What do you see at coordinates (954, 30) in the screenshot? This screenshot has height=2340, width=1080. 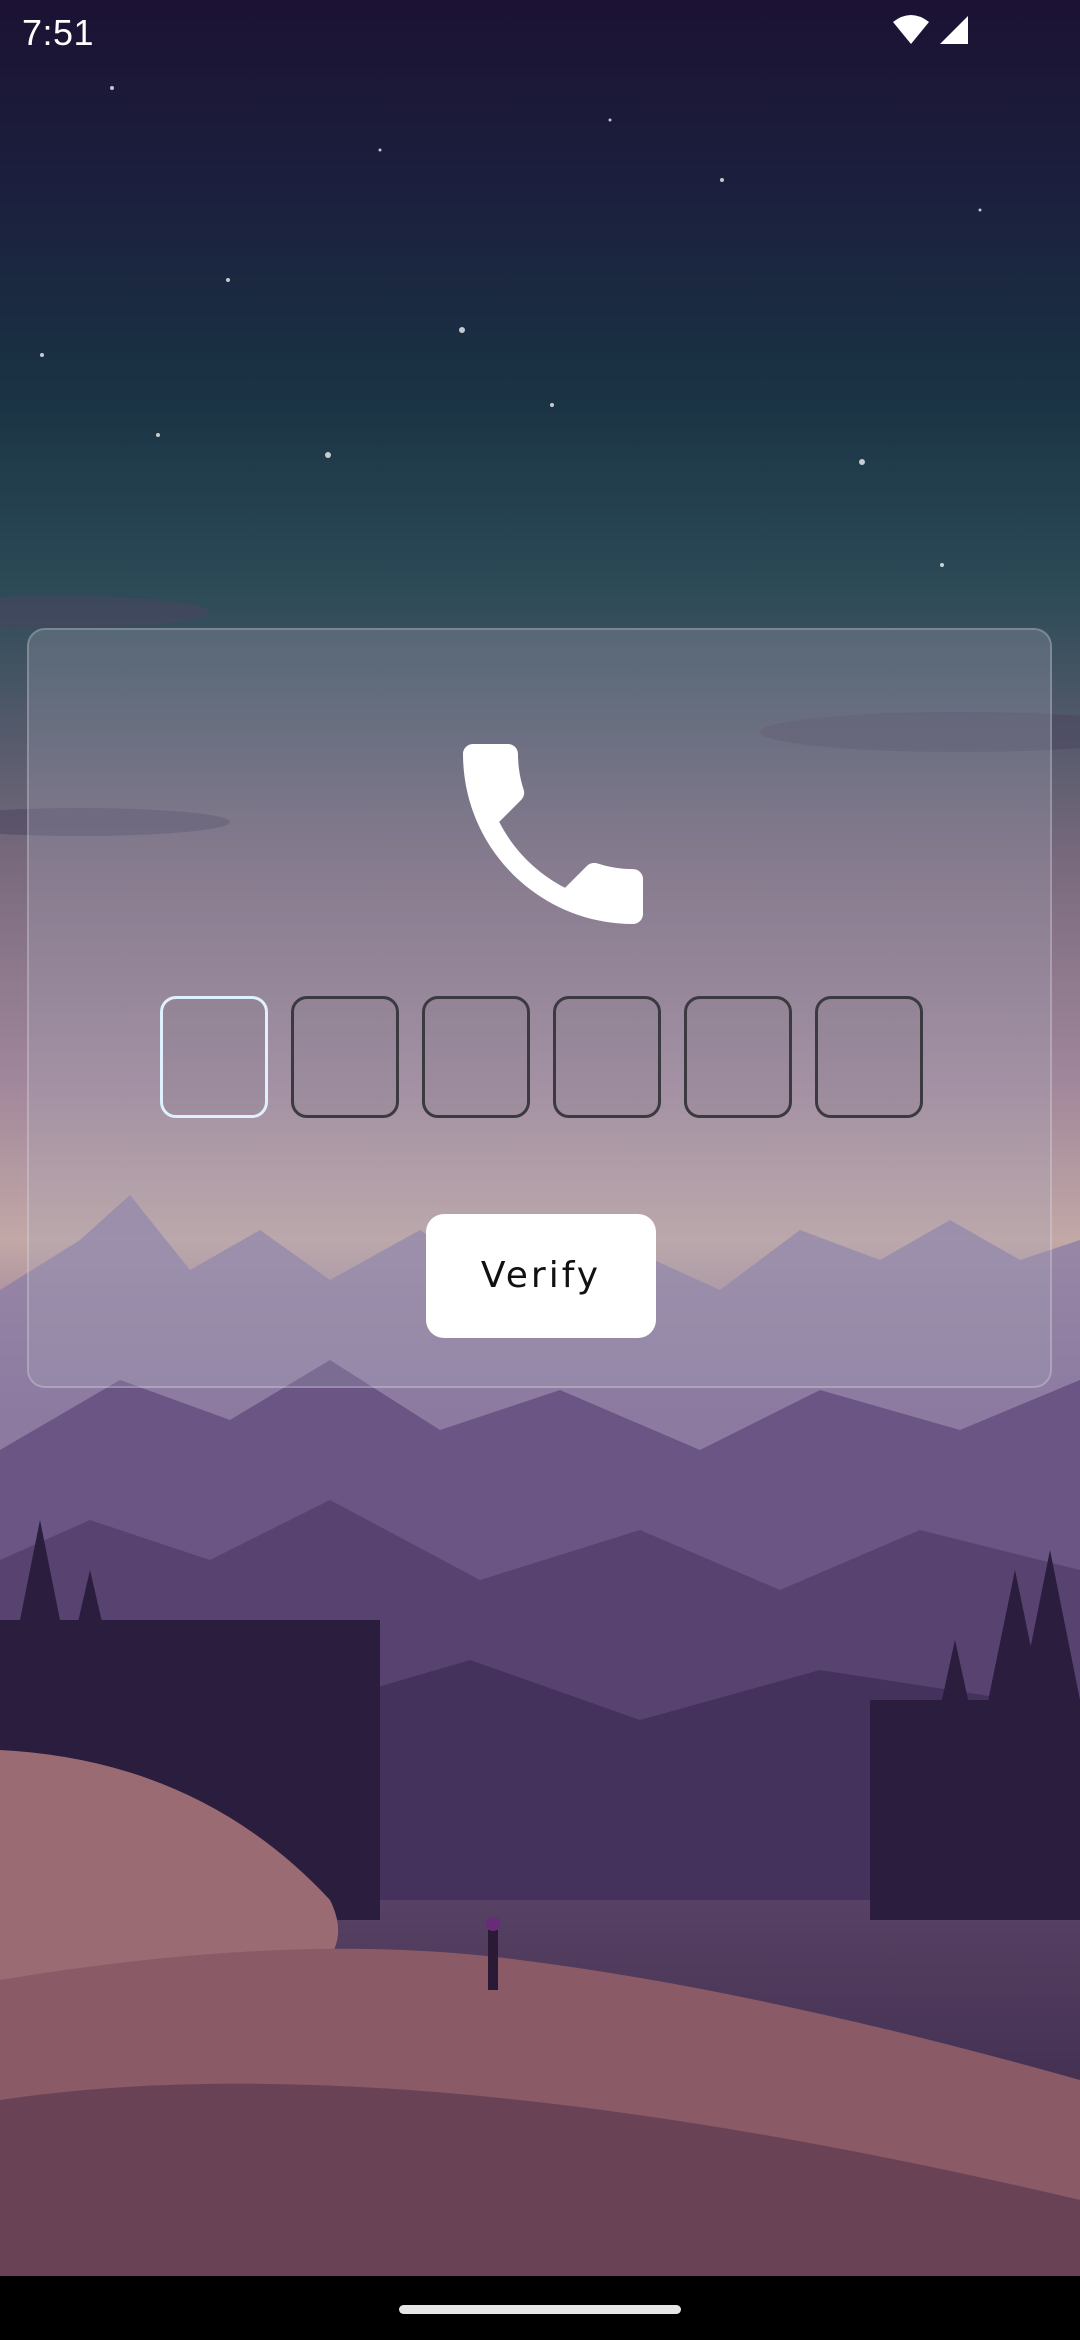 I see `cellular-signal-icon` at bounding box center [954, 30].